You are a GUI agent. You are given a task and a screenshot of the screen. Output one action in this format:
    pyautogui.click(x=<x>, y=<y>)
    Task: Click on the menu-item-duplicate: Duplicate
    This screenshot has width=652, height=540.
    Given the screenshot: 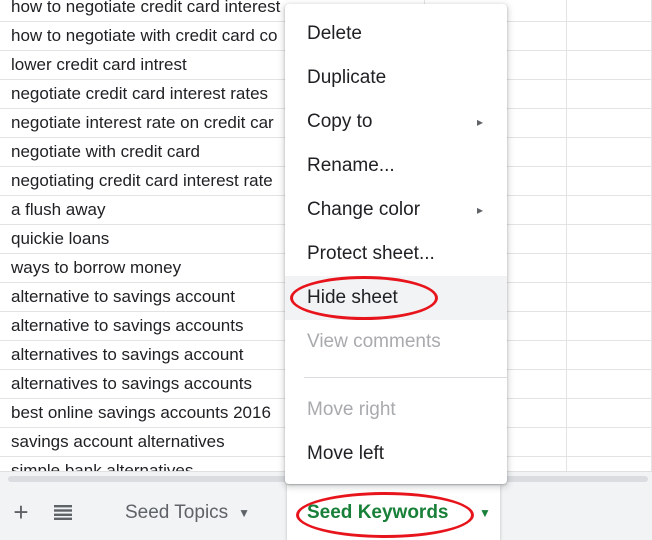 What is the action you would take?
    pyautogui.click(x=396, y=78)
    